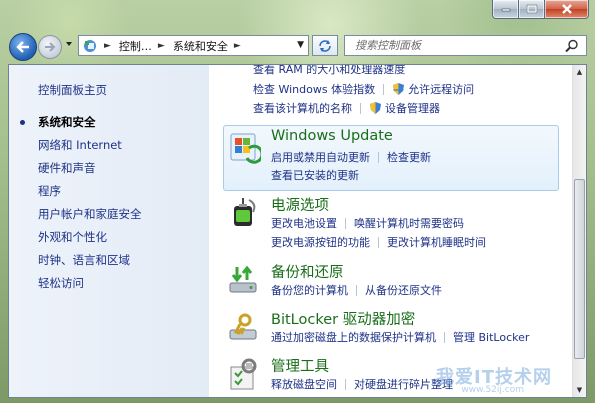  What do you see at coordinates (409, 157) in the screenshot?
I see `link-check-updates: 检查更新` at bounding box center [409, 157].